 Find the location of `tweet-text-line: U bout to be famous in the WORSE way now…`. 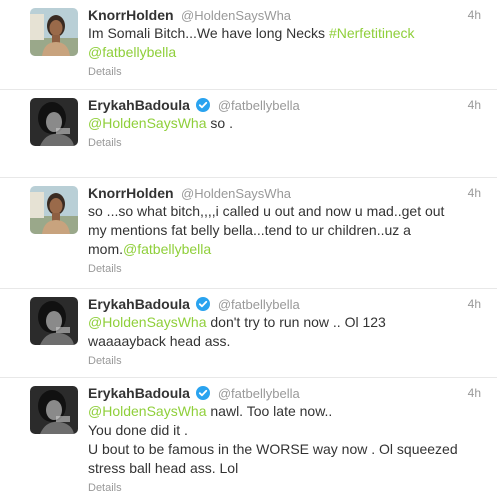

tweet-text-line: U bout to be famous in the WORSE way now… is located at coordinates (286, 449).